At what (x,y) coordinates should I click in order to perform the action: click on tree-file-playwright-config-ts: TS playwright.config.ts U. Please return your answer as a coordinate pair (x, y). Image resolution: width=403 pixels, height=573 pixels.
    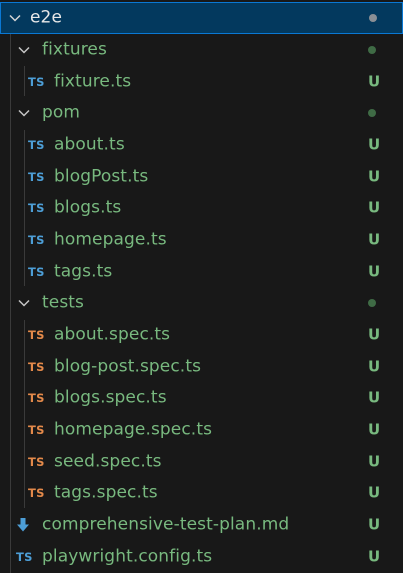
    Looking at the image, I should click on (201, 557).